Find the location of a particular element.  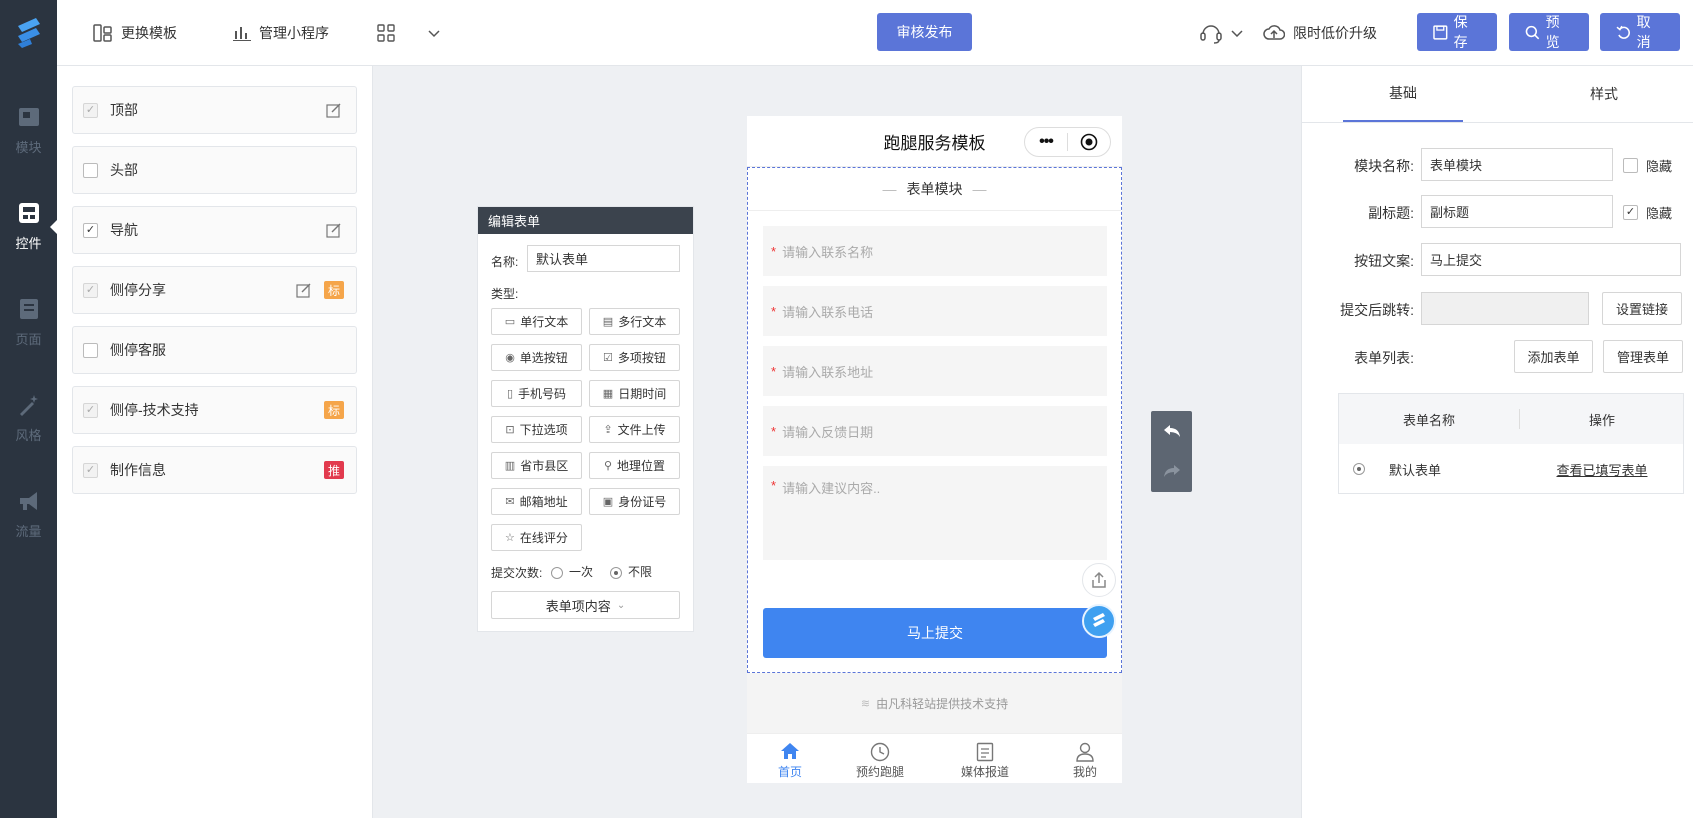

button-text-input: 马上提交 is located at coordinates (1551, 259).